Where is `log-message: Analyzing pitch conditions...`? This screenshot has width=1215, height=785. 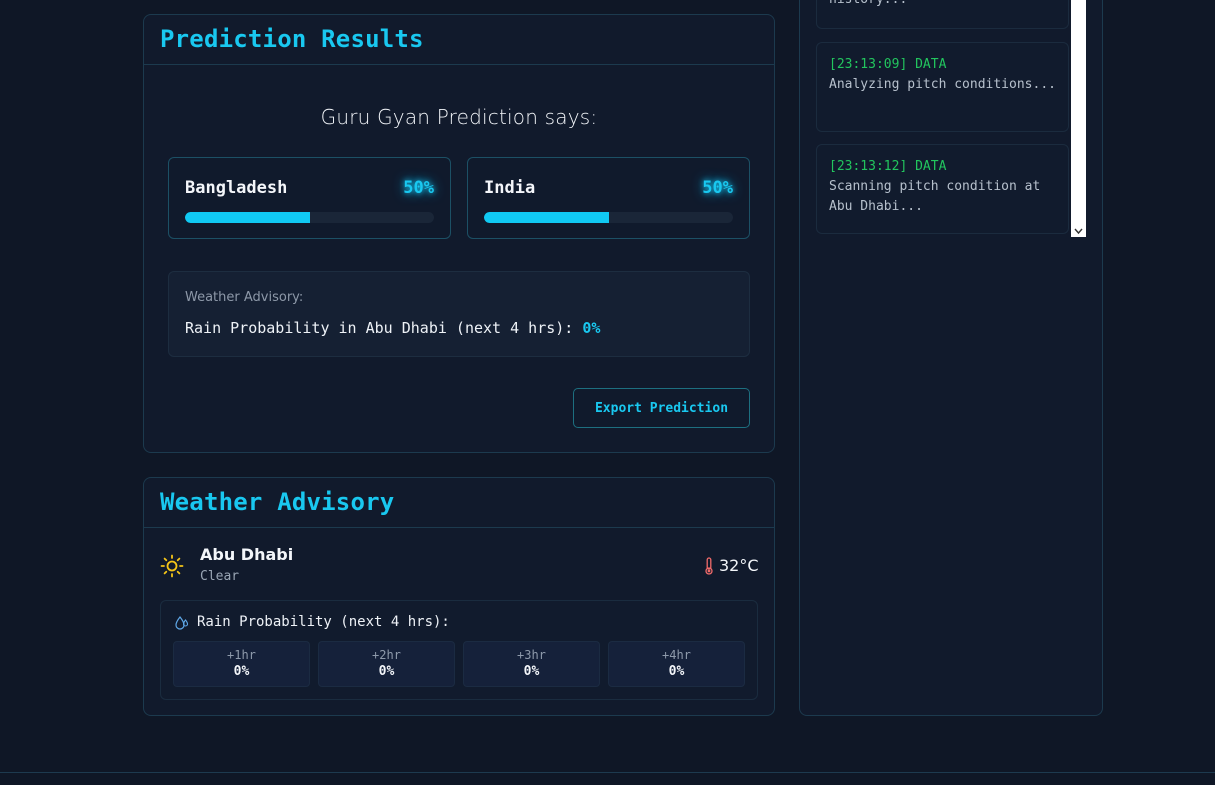 log-message: Analyzing pitch conditions... is located at coordinates (942, 84).